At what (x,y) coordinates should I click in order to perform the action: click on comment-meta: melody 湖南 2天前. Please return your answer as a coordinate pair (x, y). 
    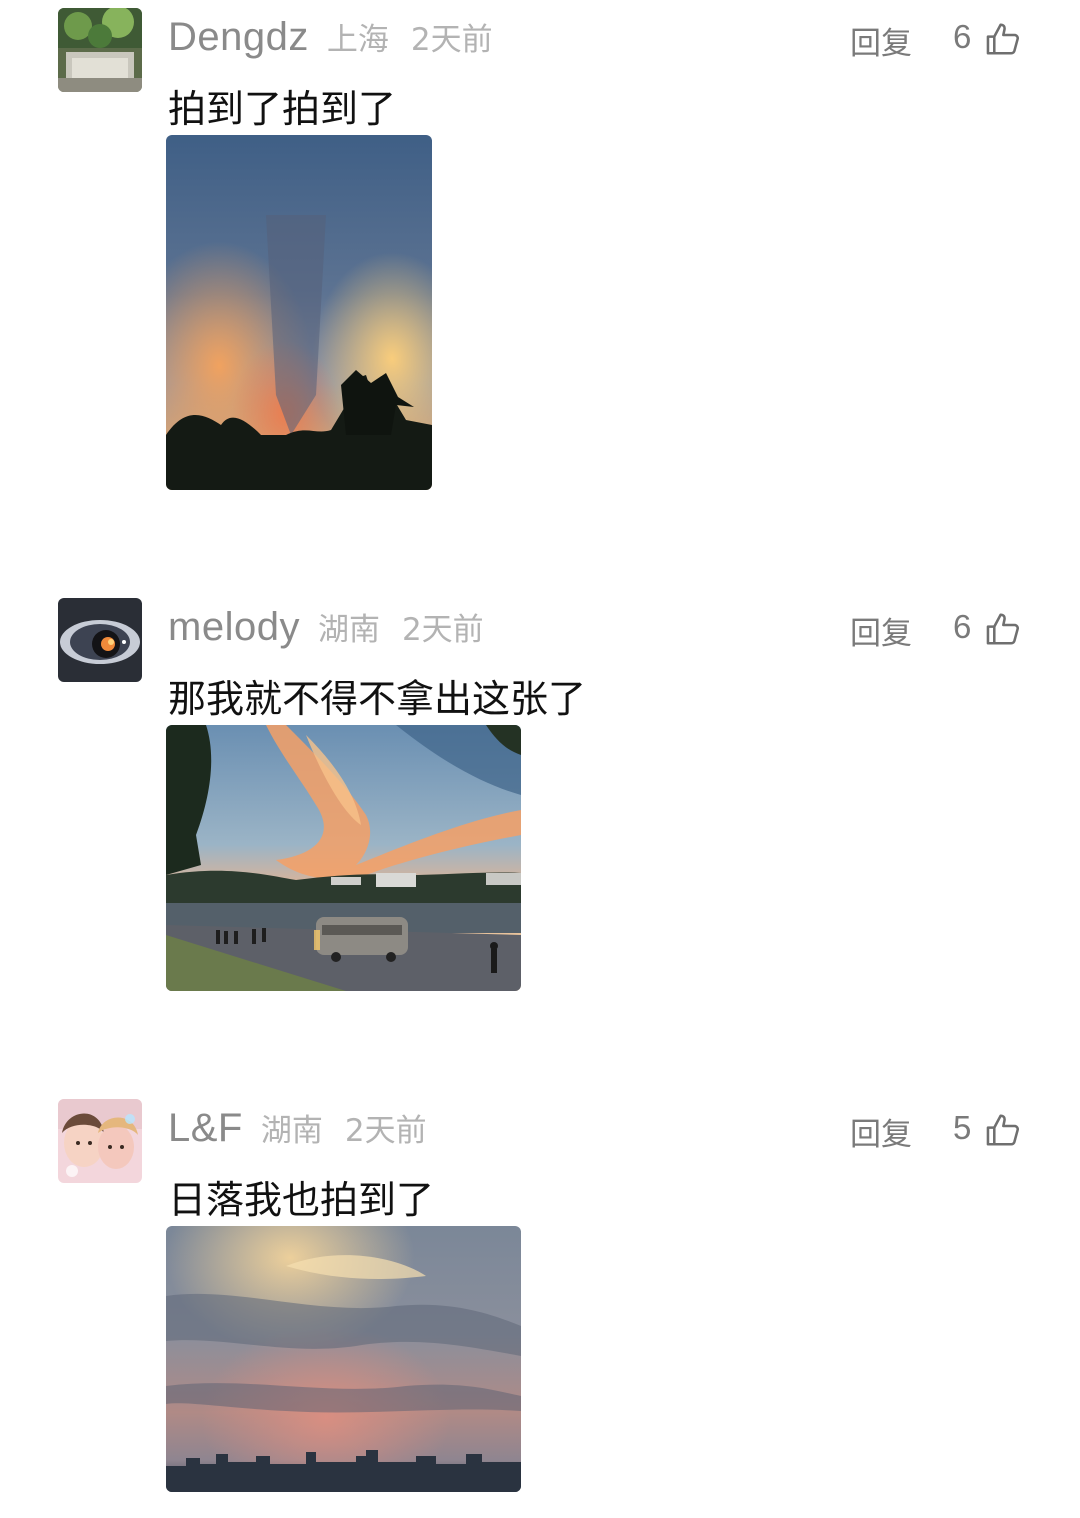
    Looking at the image, I should click on (326, 628).